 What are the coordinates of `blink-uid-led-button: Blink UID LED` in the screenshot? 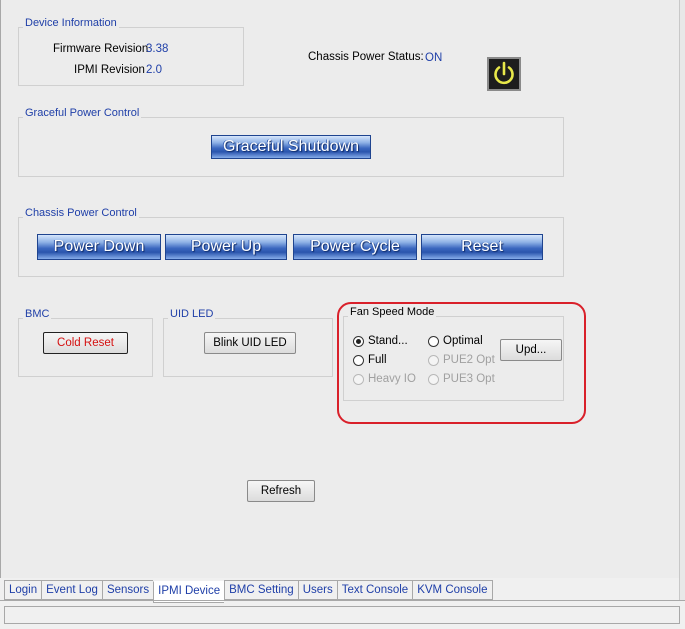 It's located at (250, 343).